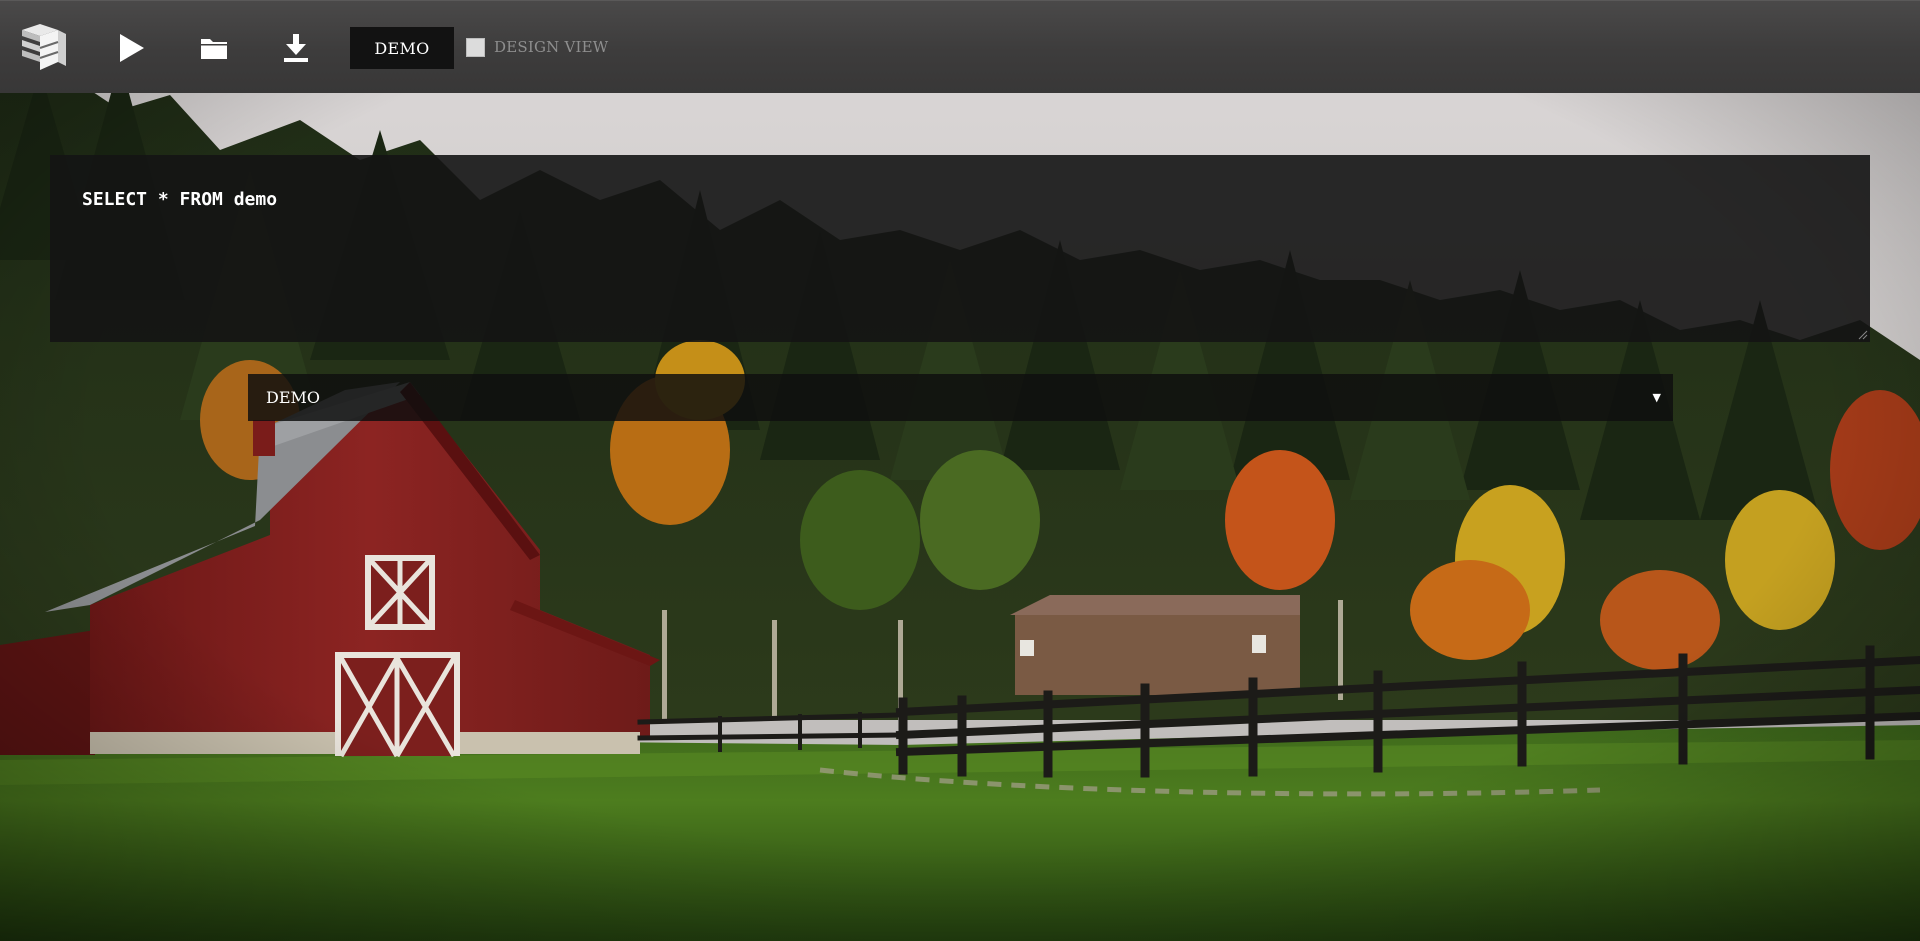 Image resolution: width=1920 pixels, height=941 pixels. I want to click on connection-select: DEMO ▼, so click(960, 397).